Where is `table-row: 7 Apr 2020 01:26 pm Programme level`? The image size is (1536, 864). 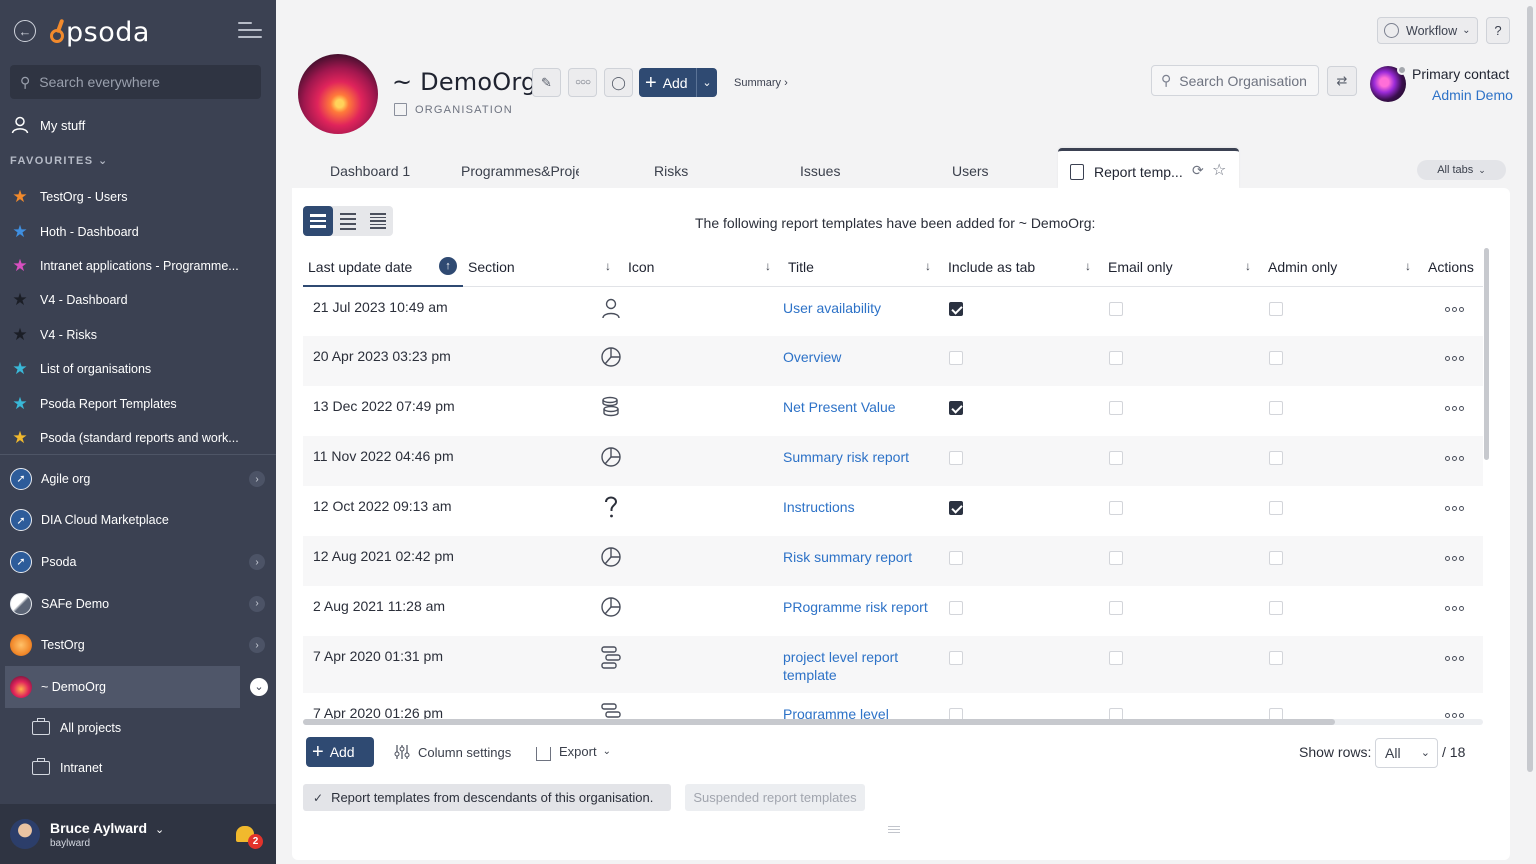 table-row: 7 Apr 2020 01:26 pm Programme level is located at coordinates (893, 707).